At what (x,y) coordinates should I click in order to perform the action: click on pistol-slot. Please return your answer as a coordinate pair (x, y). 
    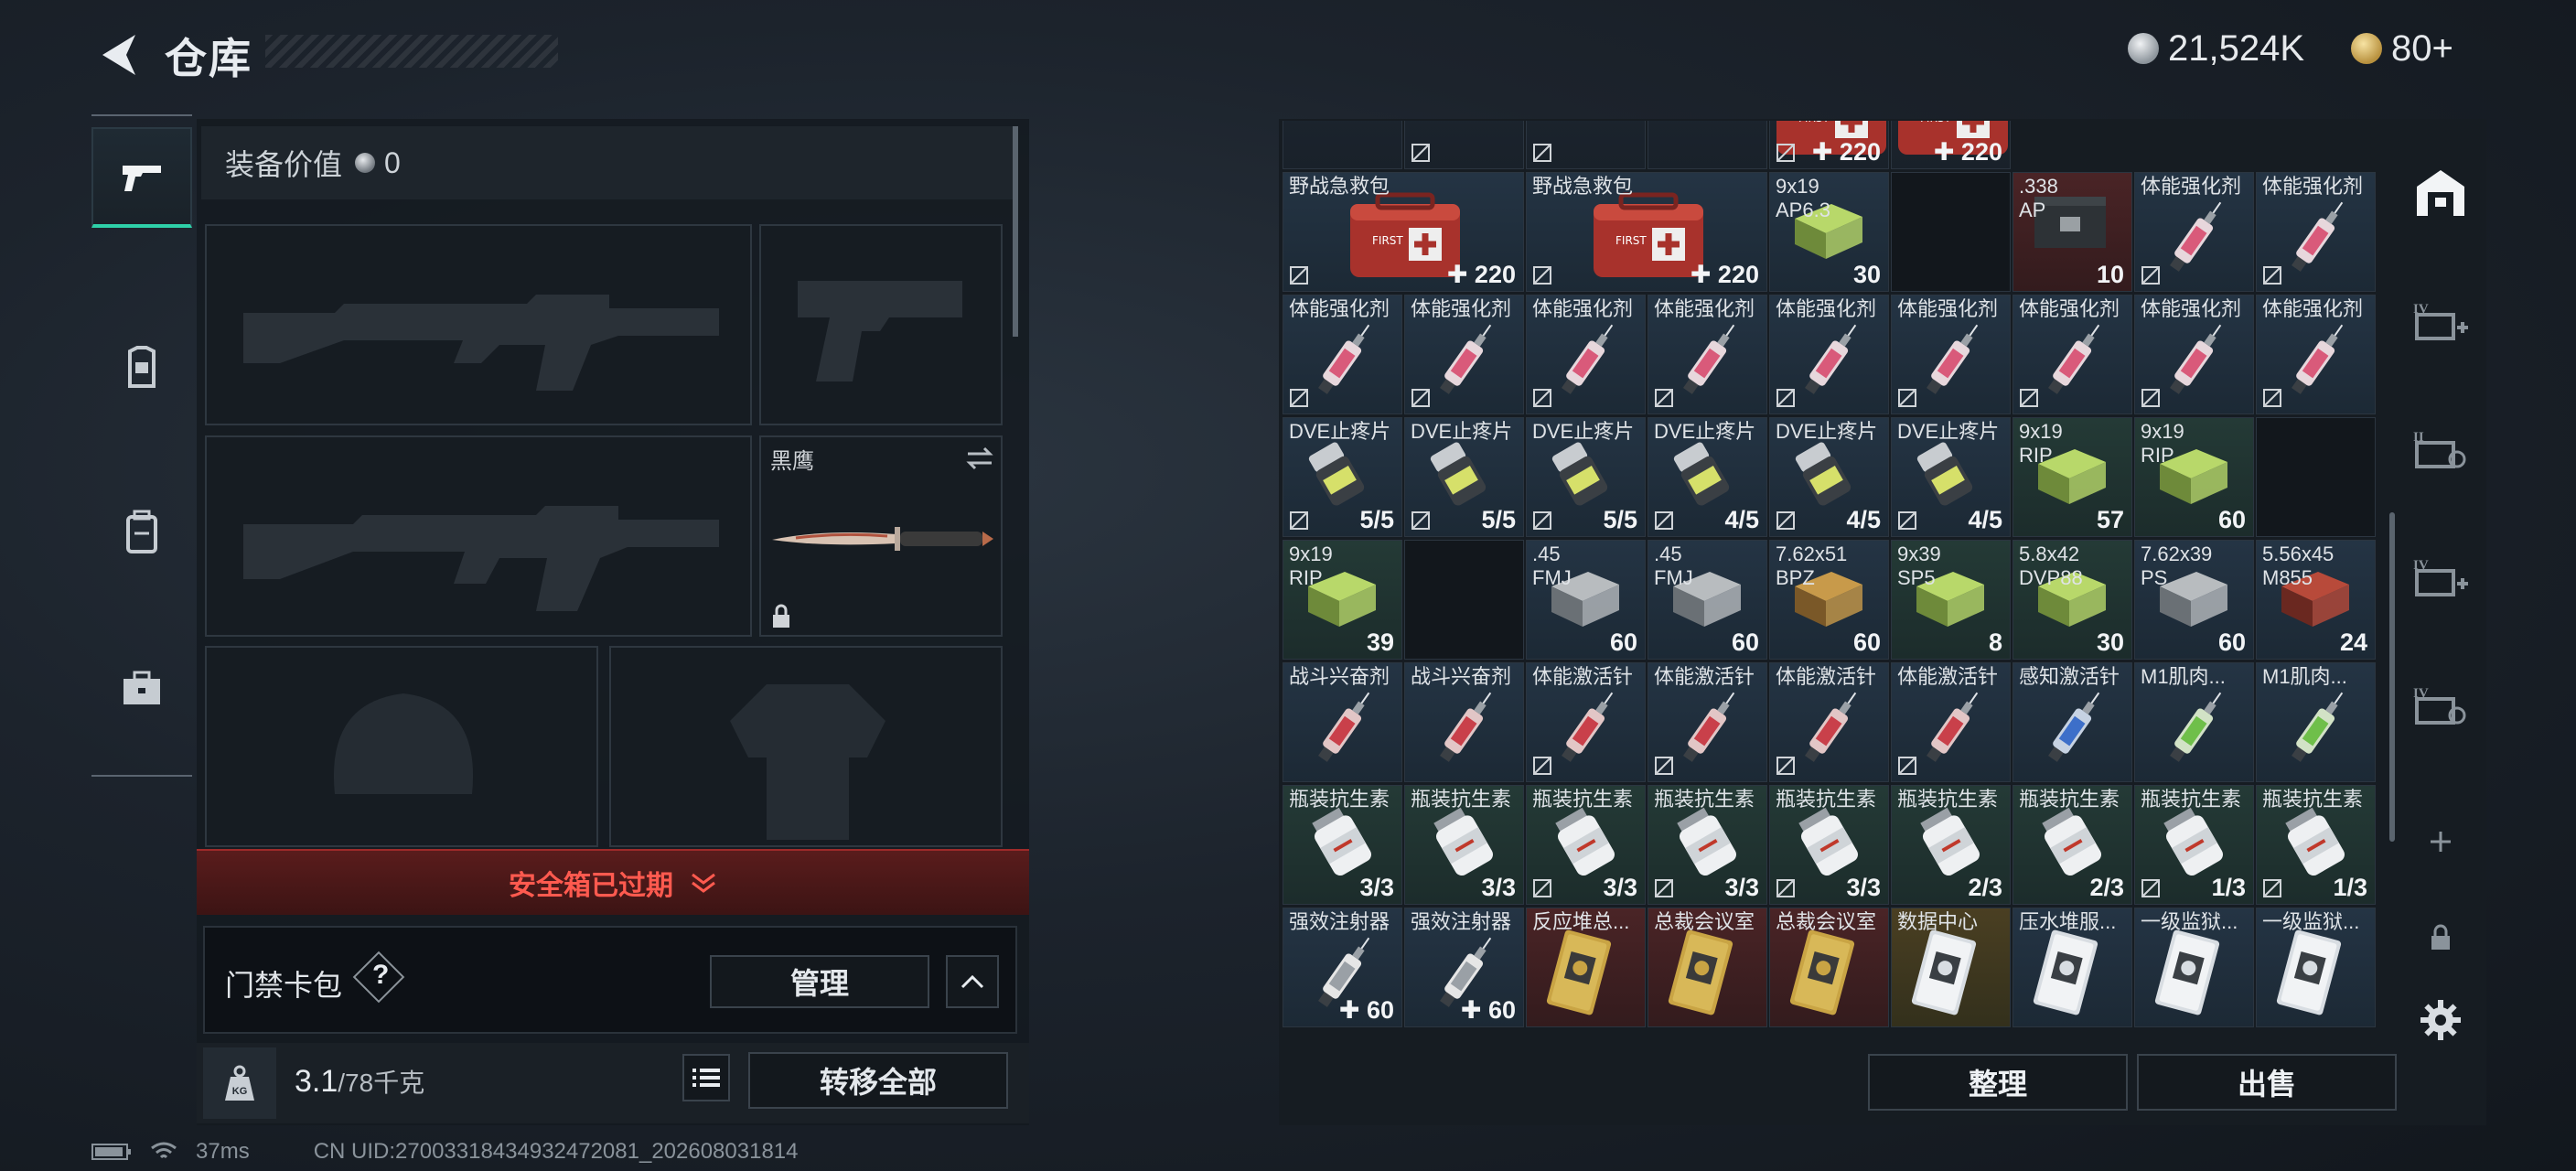
    Looking at the image, I should click on (881, 324).